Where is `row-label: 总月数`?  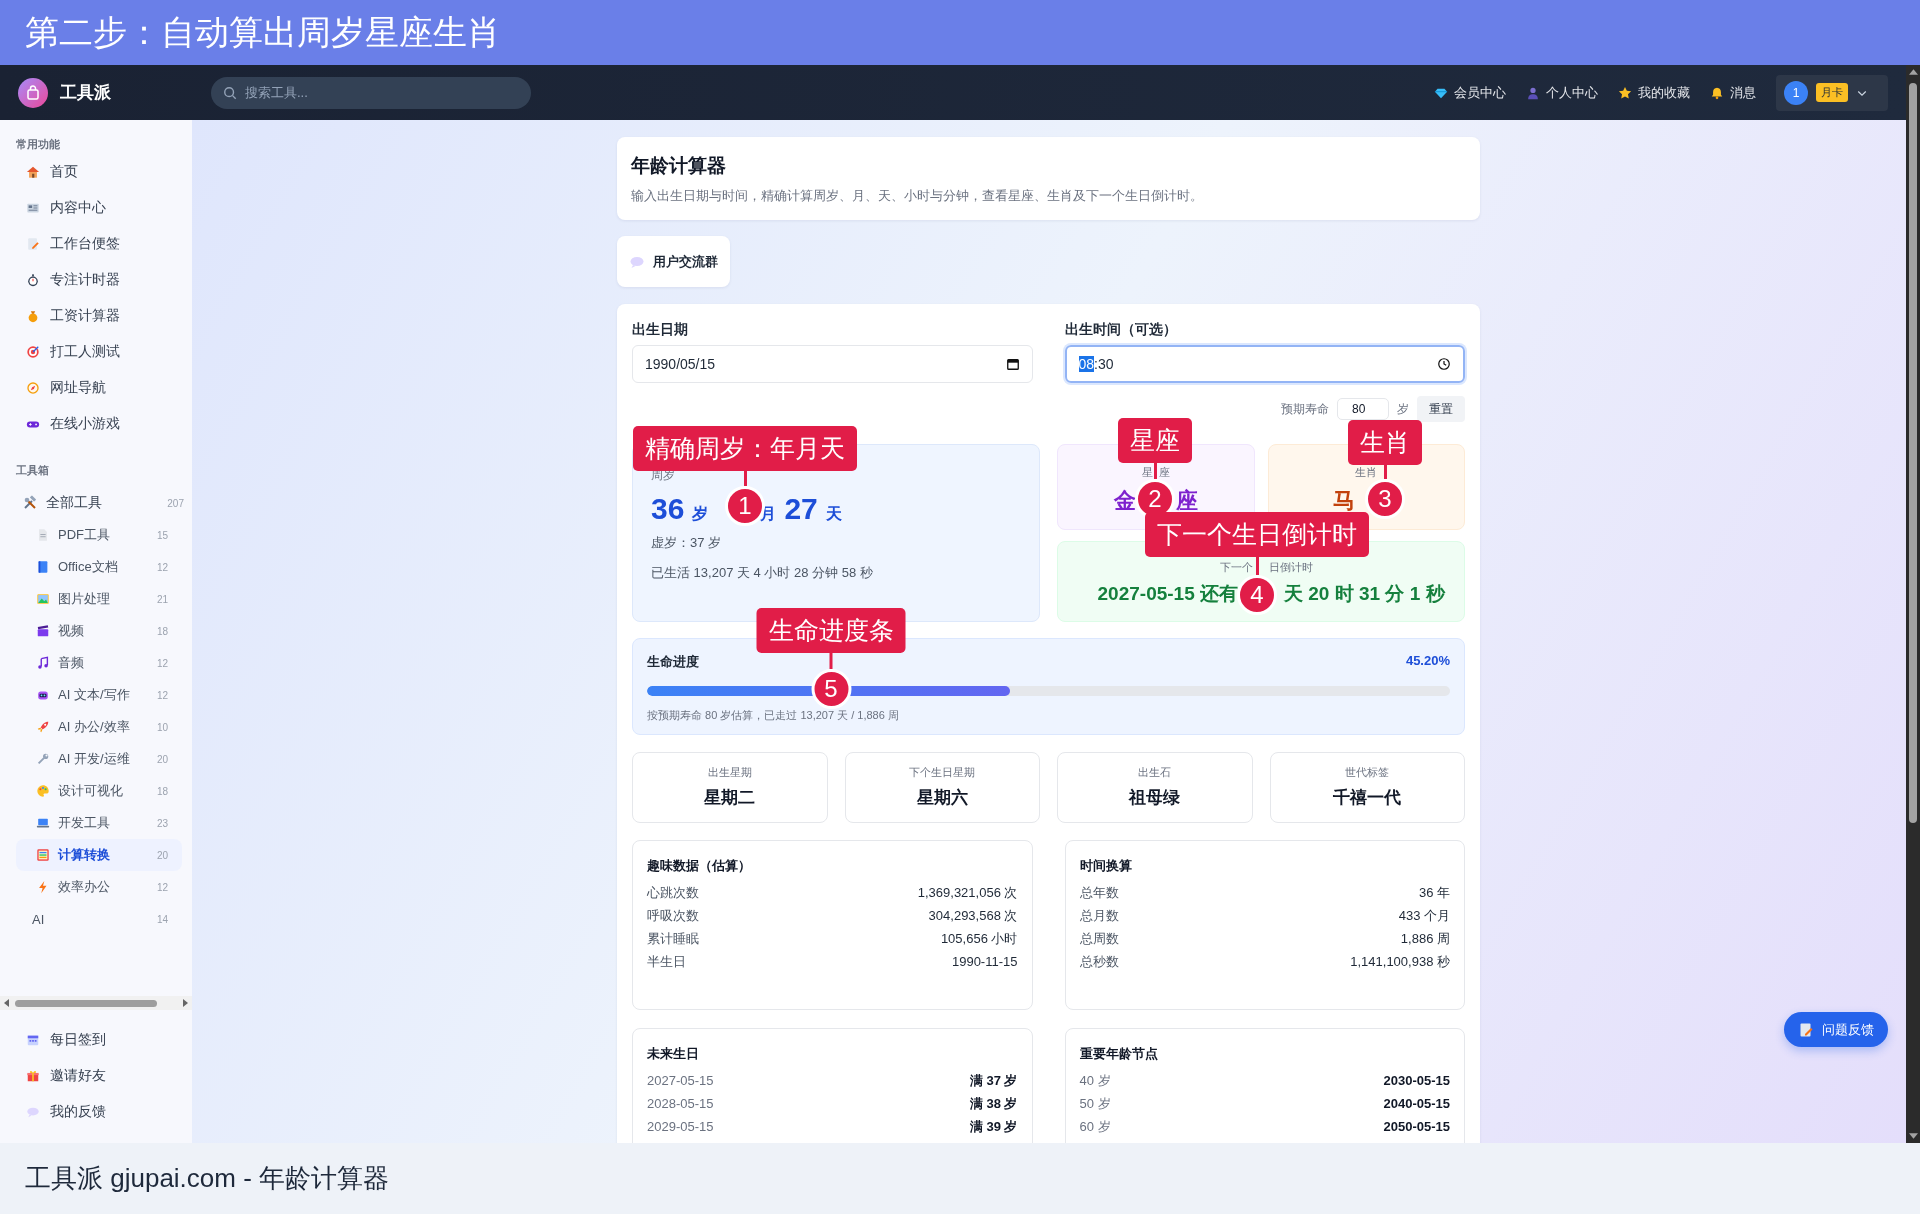 row-label: 总月数 is located at coordinates (1099, 915).